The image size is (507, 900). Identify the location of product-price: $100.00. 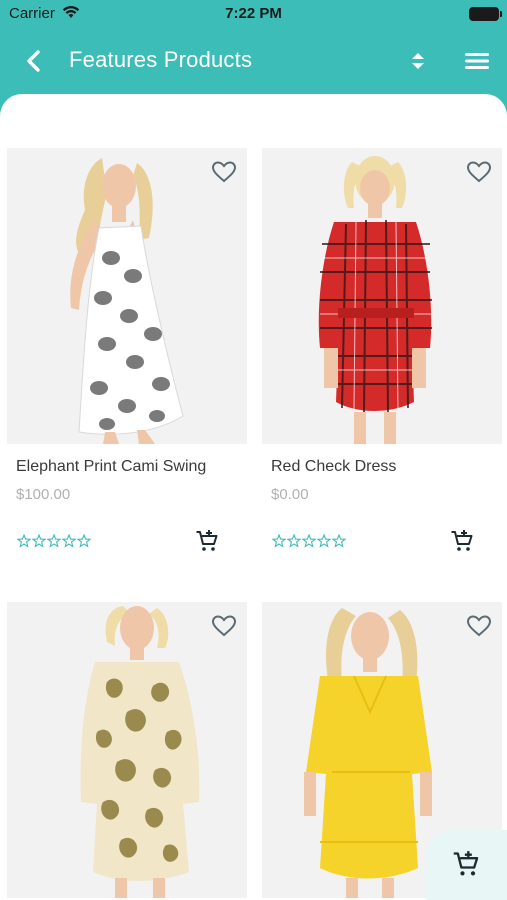
(43, 494).